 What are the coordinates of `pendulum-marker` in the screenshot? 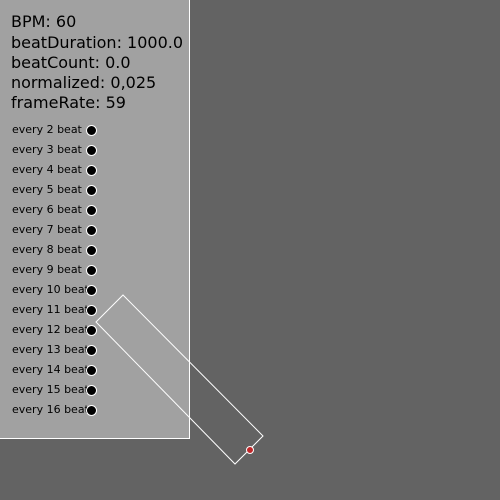 It's located at (250, 450).